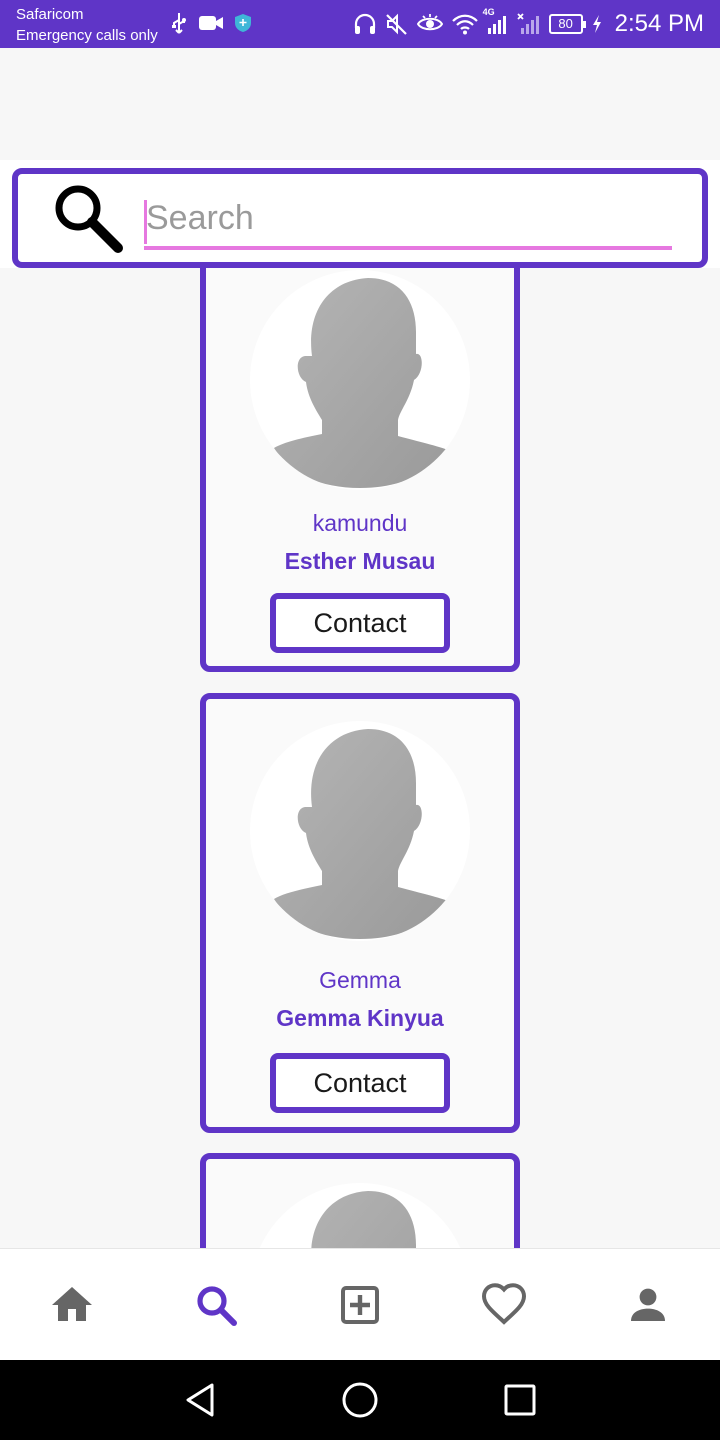  I want to click on nav-home, so click(72, 1305).